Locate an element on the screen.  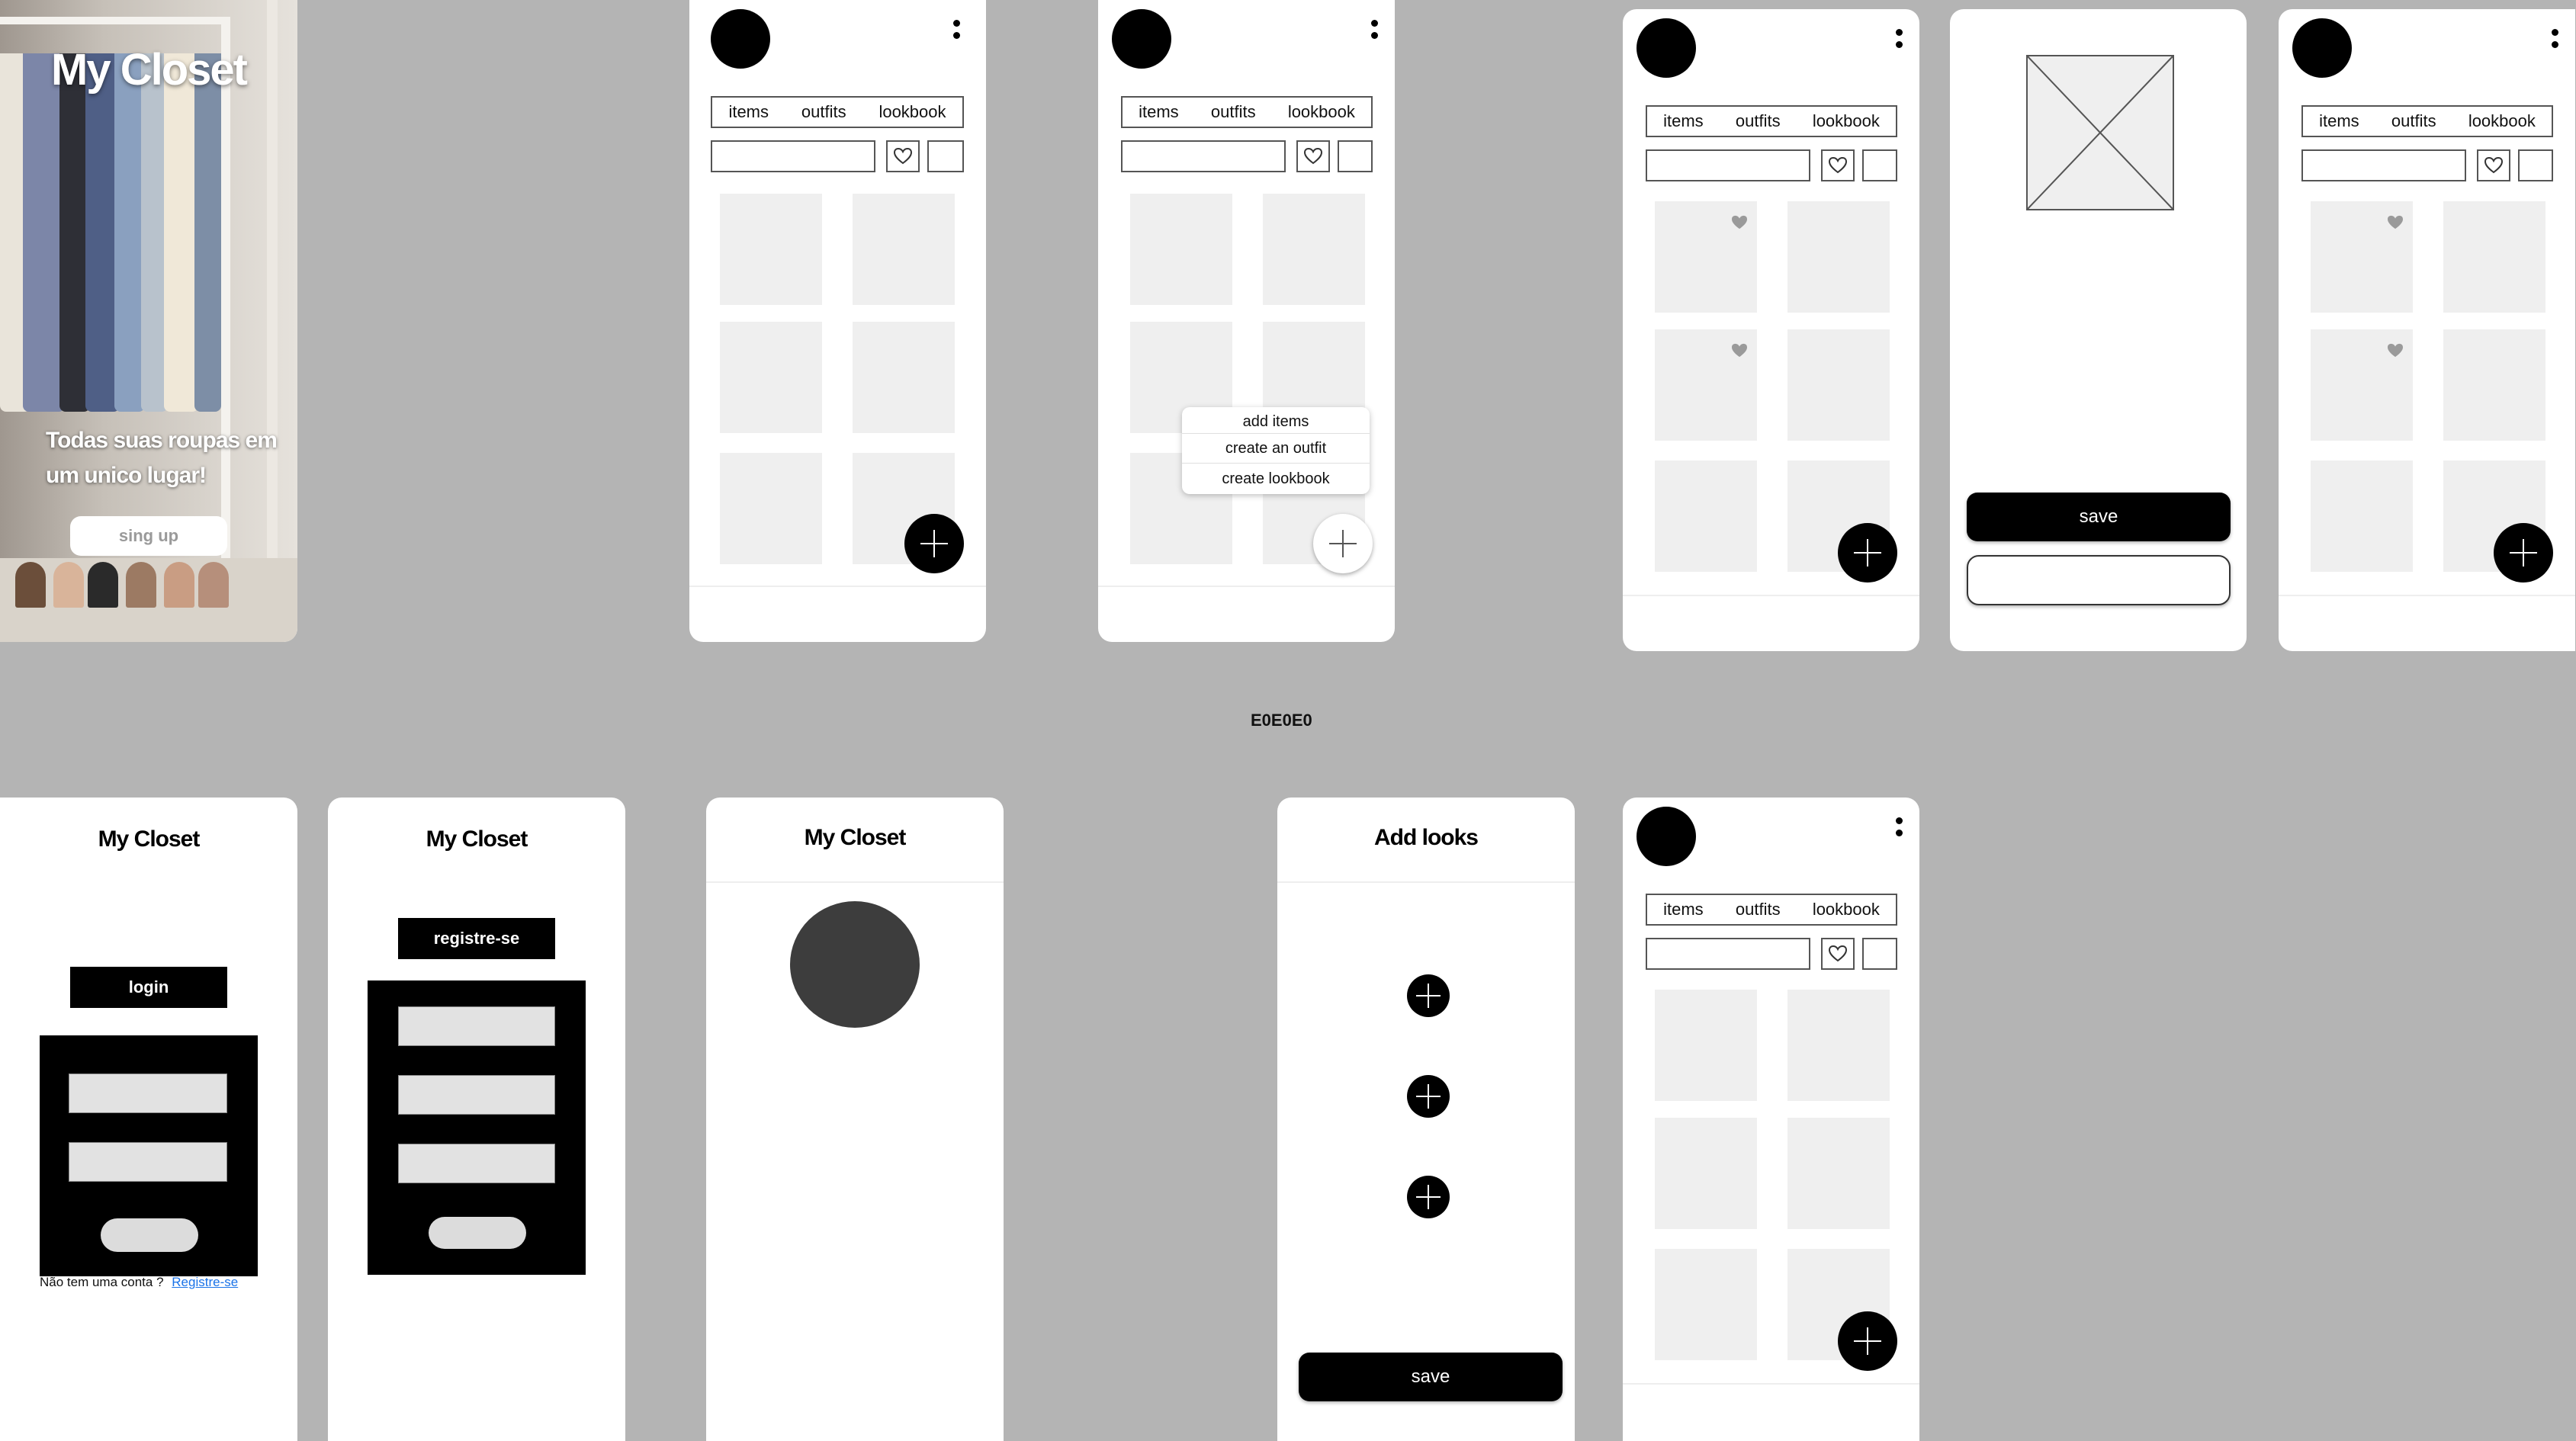
username-field is located at coordinates (148, 1093).